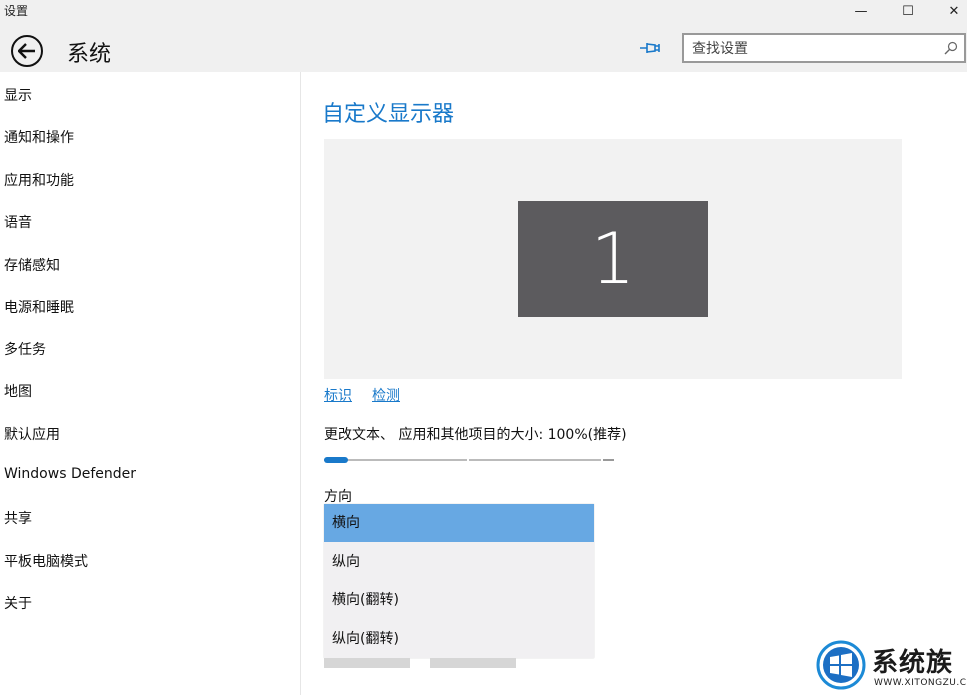  I want to click on orientation-dropdown-list: 横向 纵向 横向(翻转) 纵向(翻转), so click(459, 581).